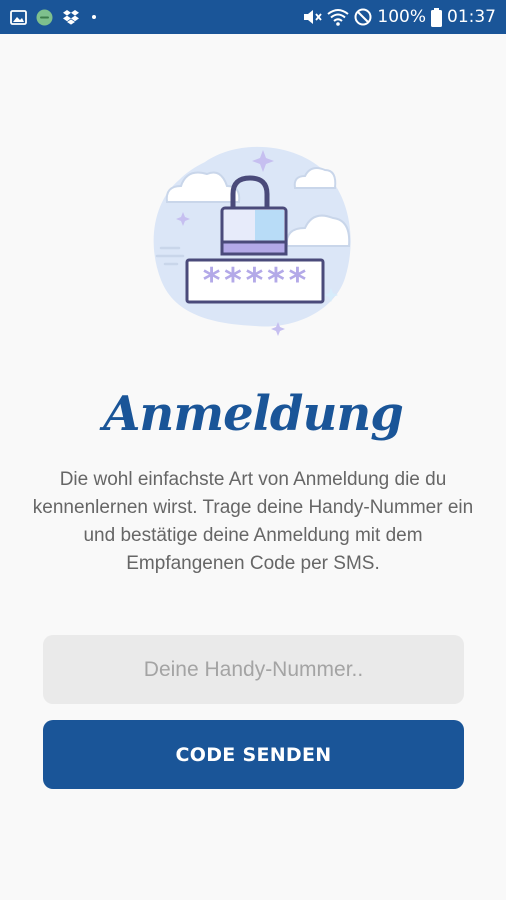 The width and height of the screenshot is (506, 900). I want to click on dot-icon, so click(94, 17).